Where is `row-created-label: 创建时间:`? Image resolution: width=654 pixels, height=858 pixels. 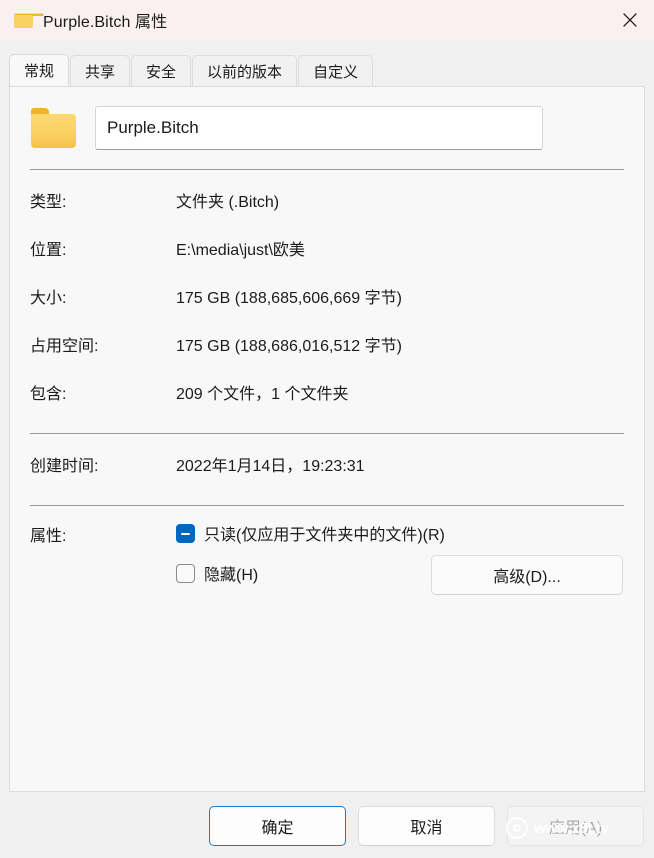
row-created-label: 创建时间: is located at coordinates (64, 466).